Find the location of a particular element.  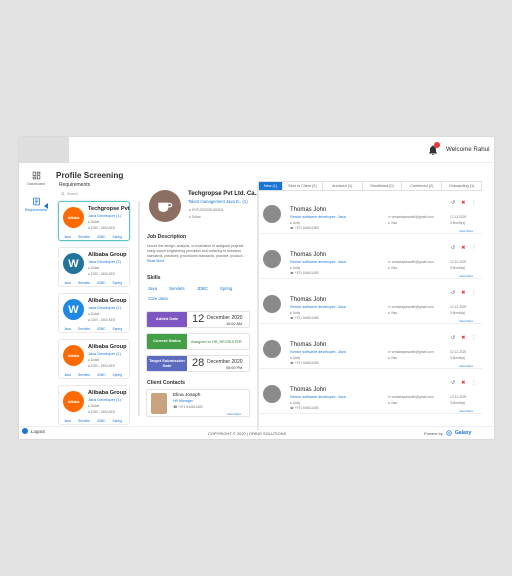

tab-sent-to-client: Sent to Client (2) is located at coordinates (303, 186).